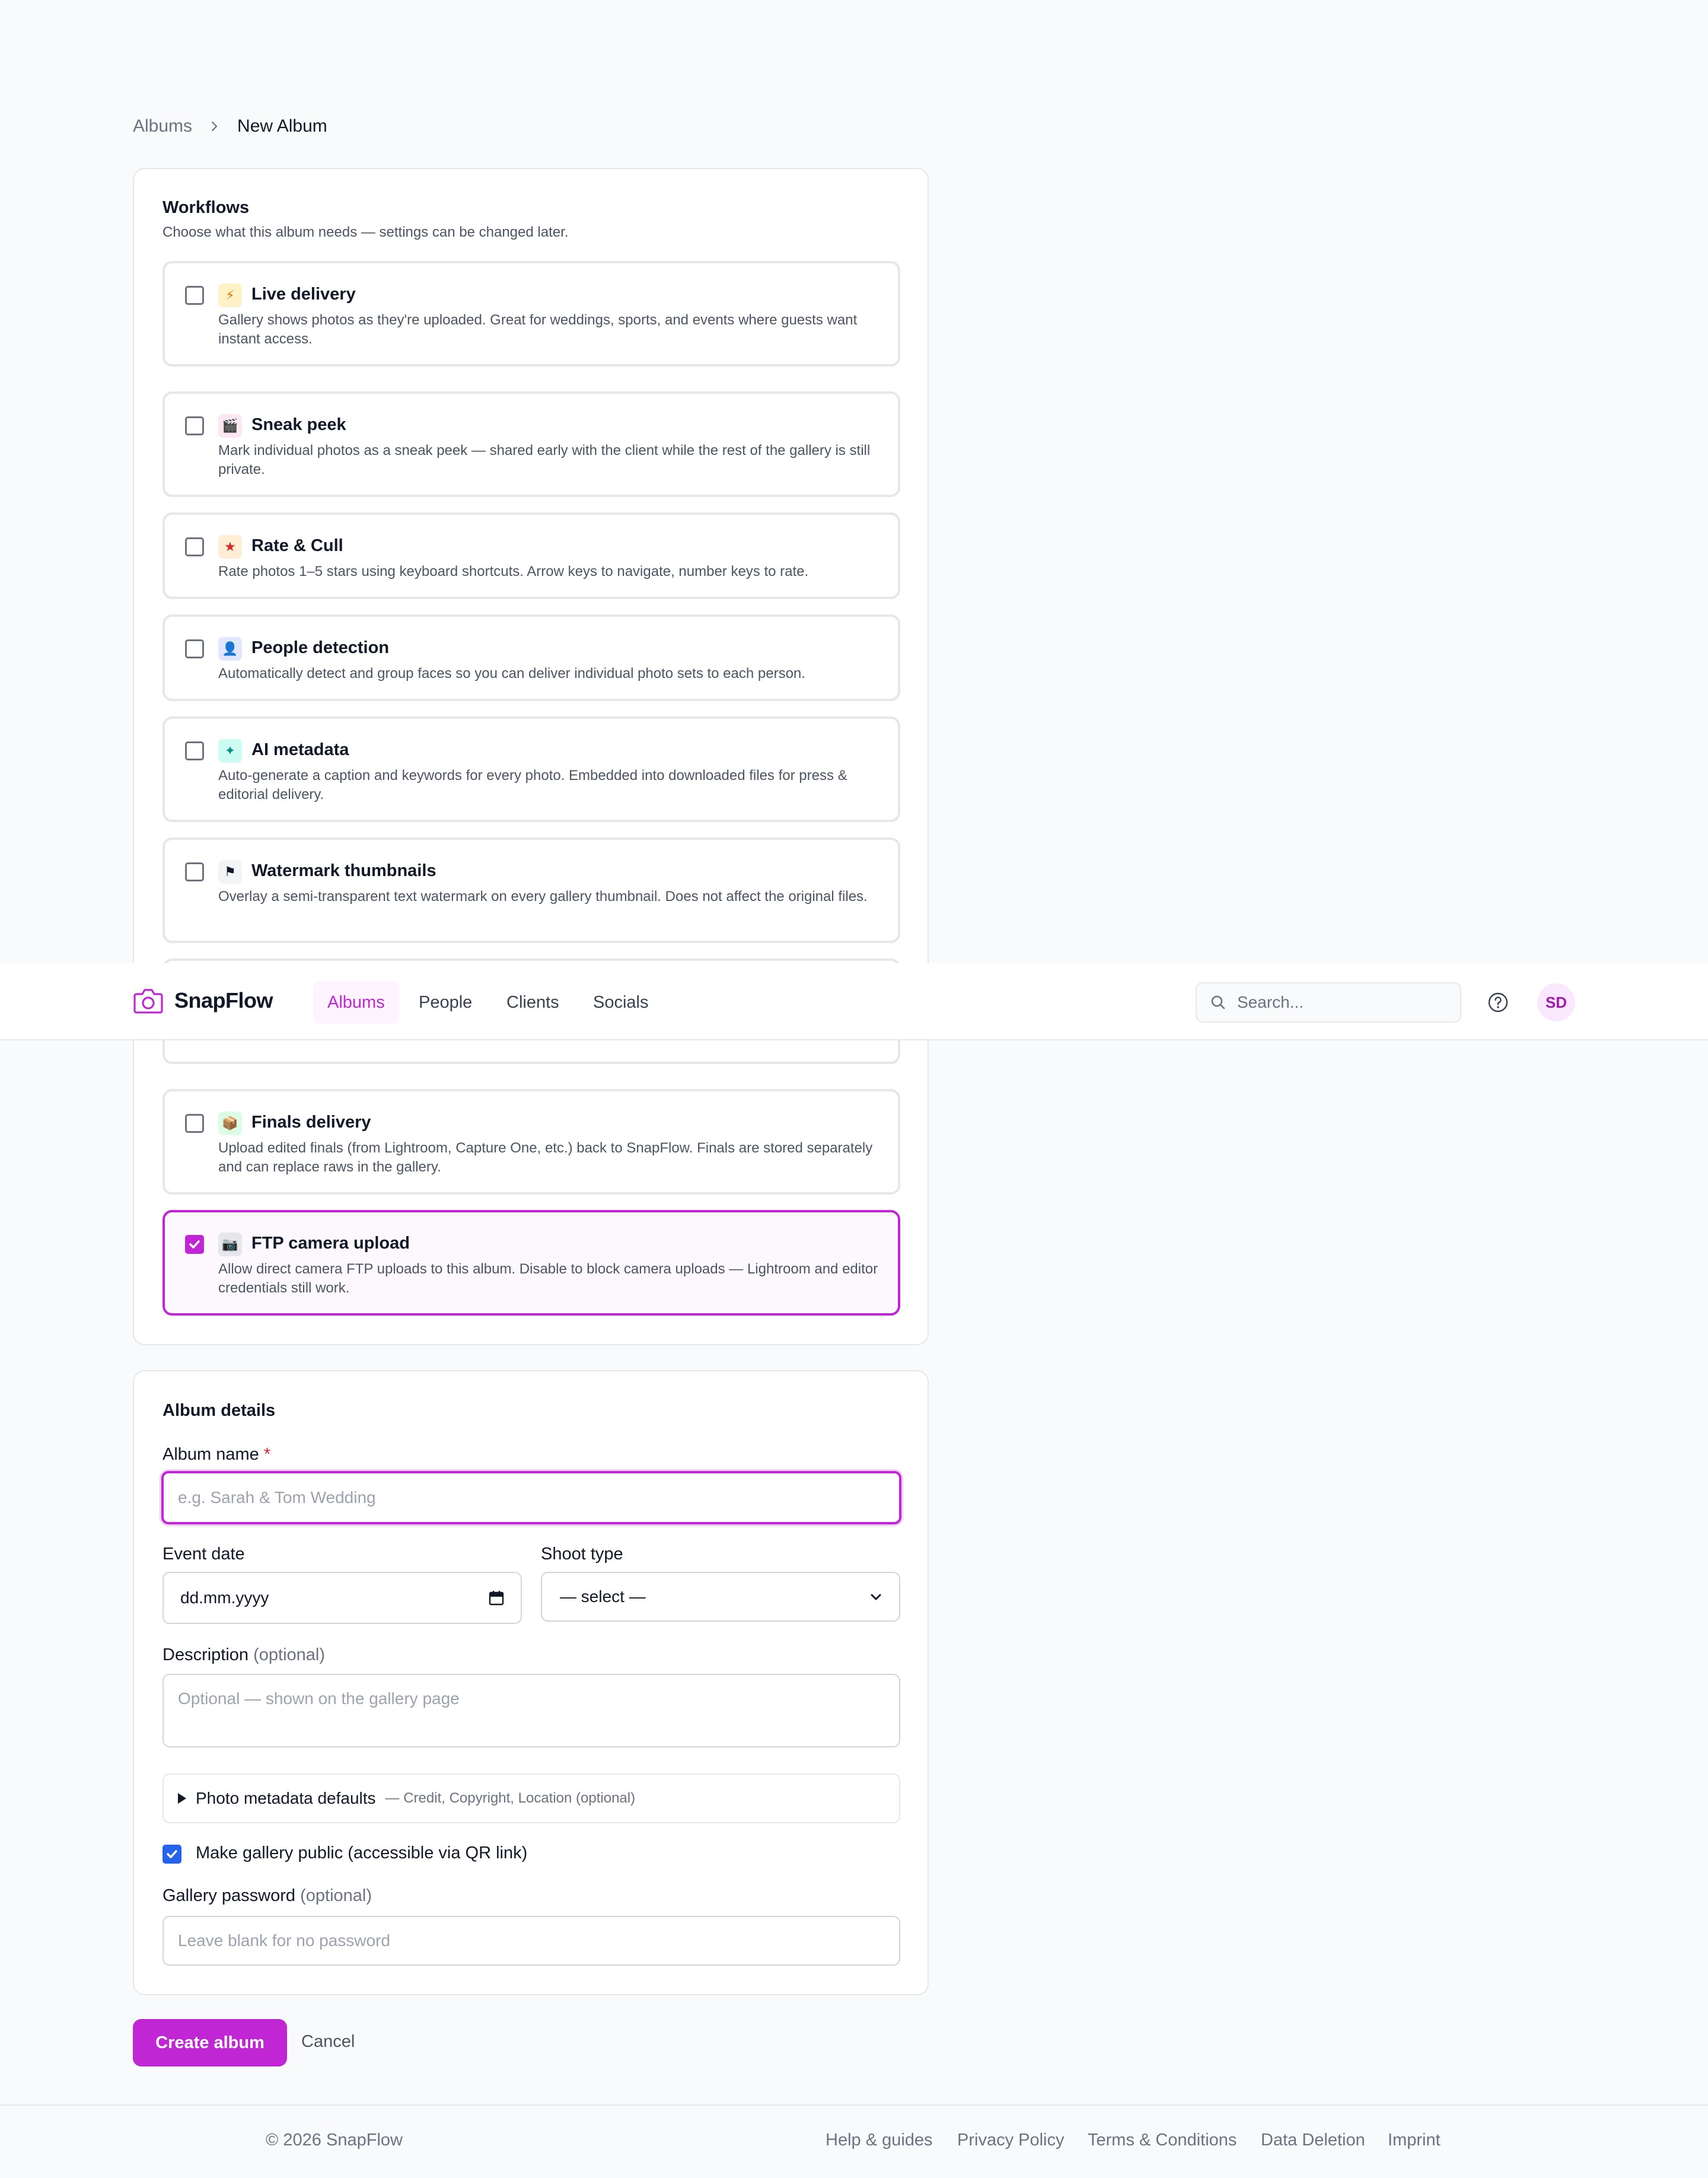 The width and height of the screenshot is (1708, 2178). Describe the element at coordinates (282, 126) in the screenshot. I see `breadcrumb-current: New Album` at that location.